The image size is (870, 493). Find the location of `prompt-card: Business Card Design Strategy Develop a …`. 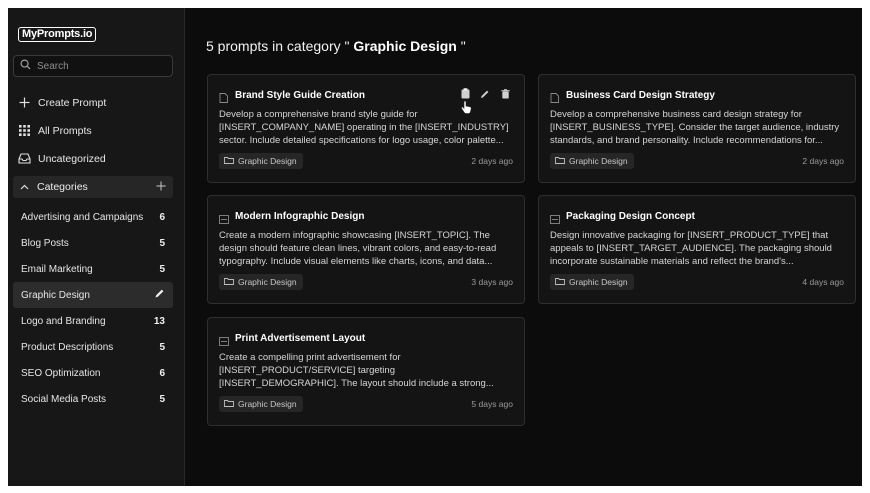

prompt-card: Business Card Design Strategy Develop a … is located at coordinates (697, 128).